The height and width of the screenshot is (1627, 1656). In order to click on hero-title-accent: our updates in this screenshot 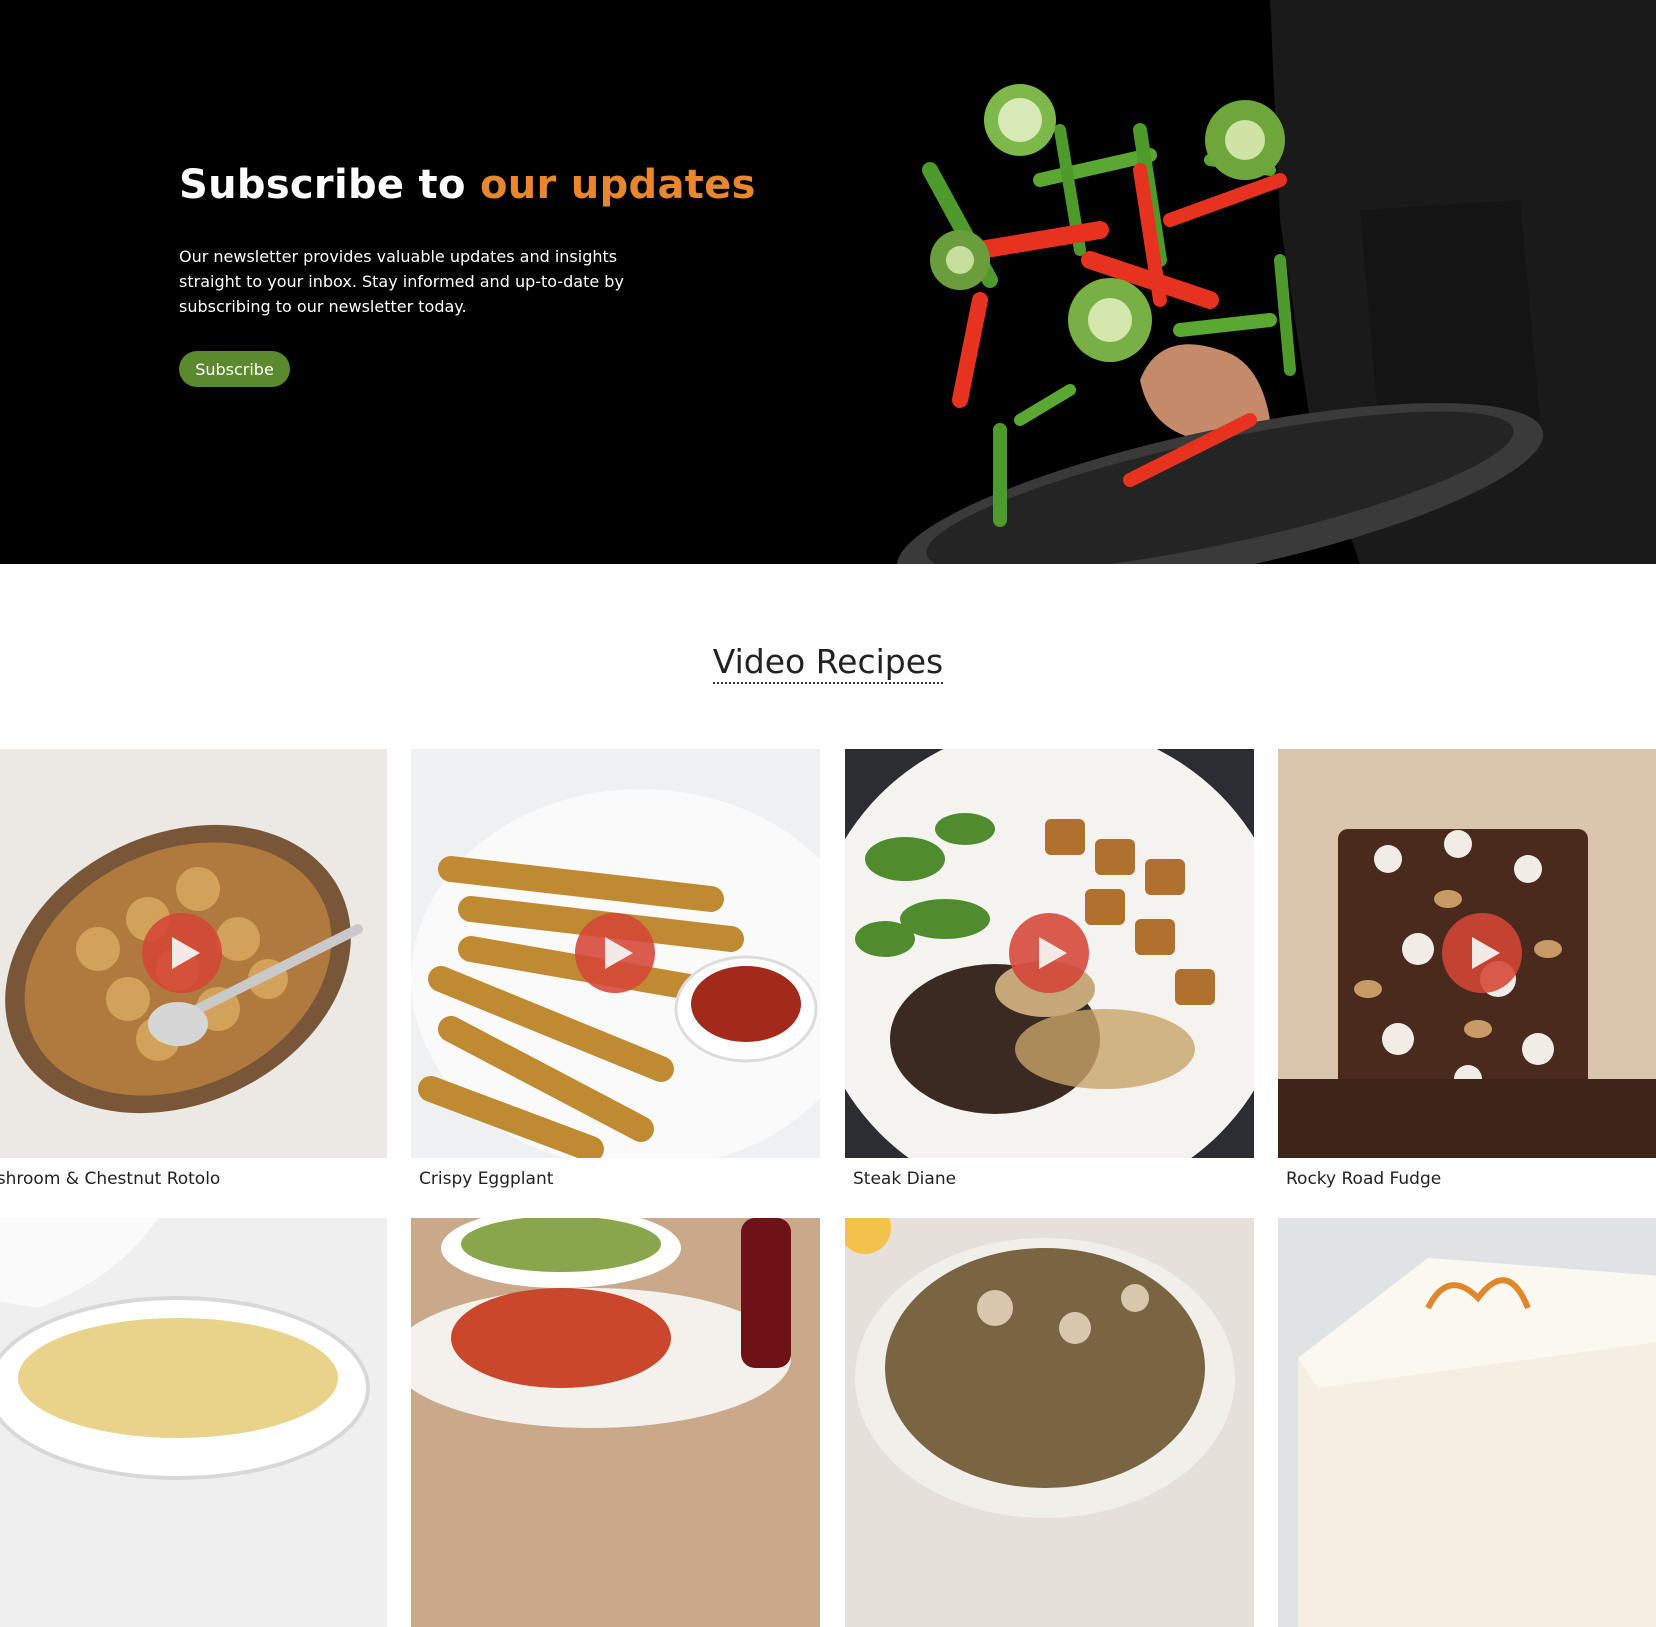, I will do `click(618, 185)`.